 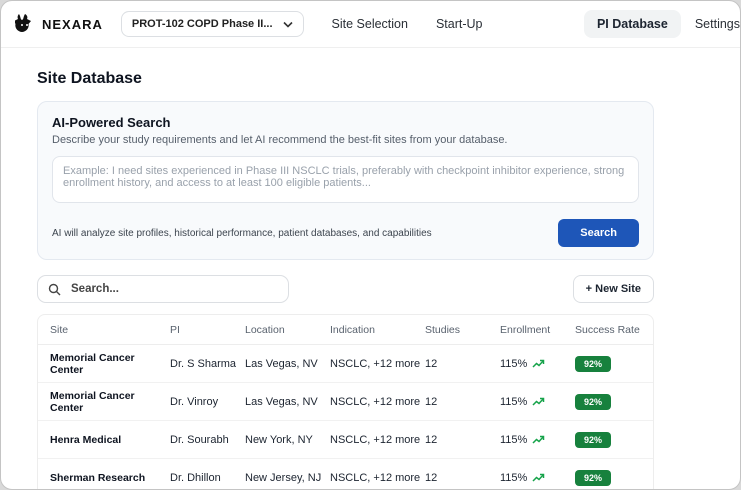 I want to click on site-name: Henra Medical, so click(x=86, y=439).